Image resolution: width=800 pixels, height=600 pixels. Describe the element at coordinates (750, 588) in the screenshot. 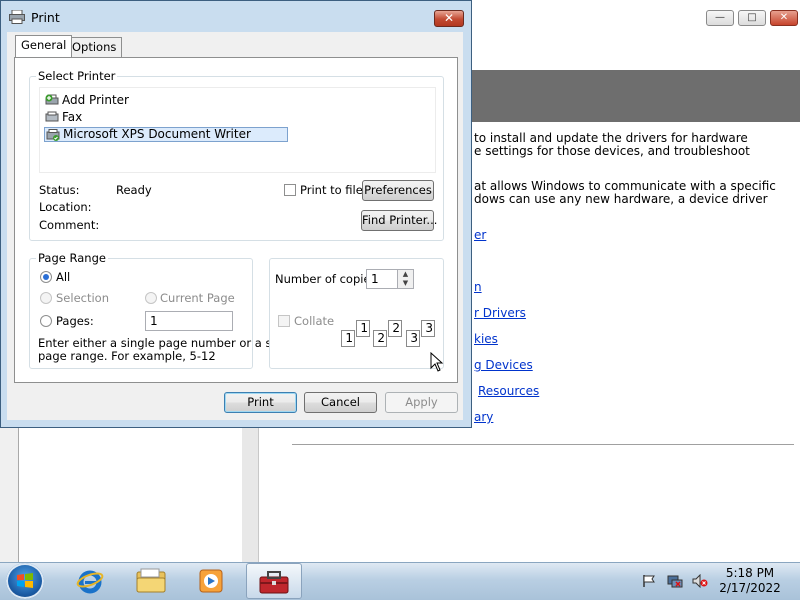

I see `clock-date: 2/17/2022` at that location.